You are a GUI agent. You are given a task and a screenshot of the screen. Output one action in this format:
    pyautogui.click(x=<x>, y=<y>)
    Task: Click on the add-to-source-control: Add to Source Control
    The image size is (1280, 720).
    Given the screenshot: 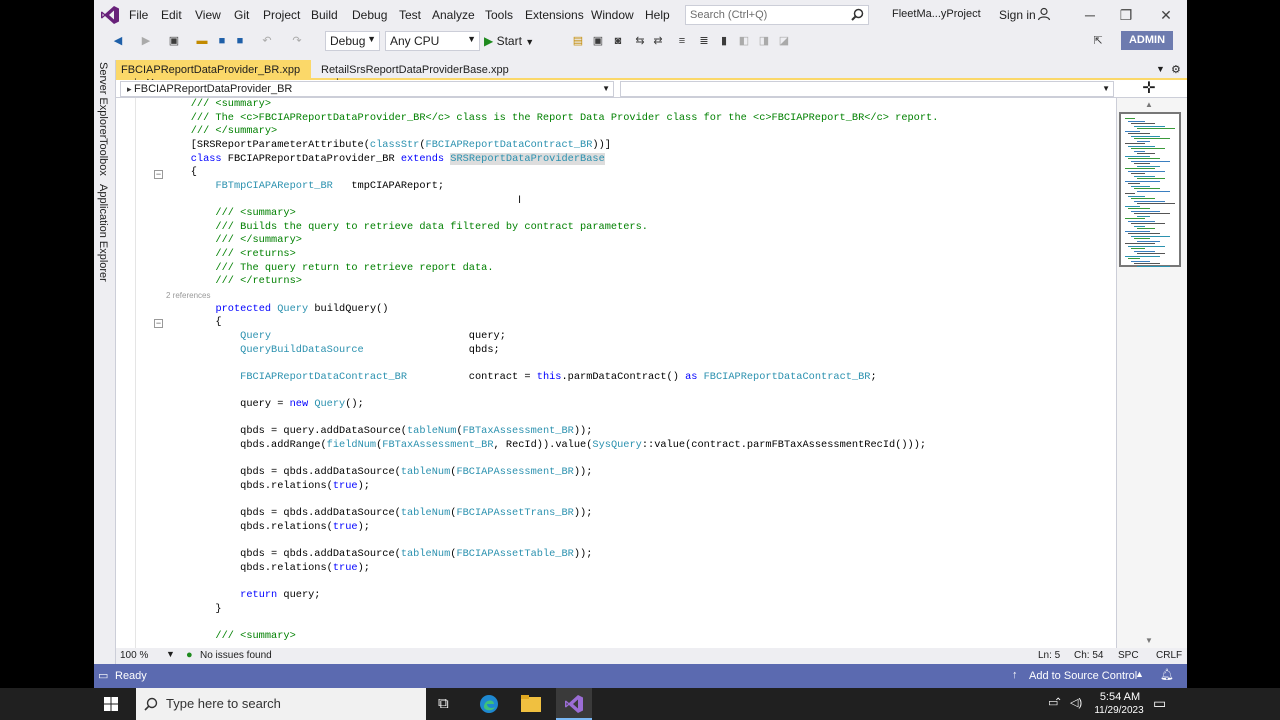 What is the action you would take?
    pyautogui.click(x=1083, y=676)
    